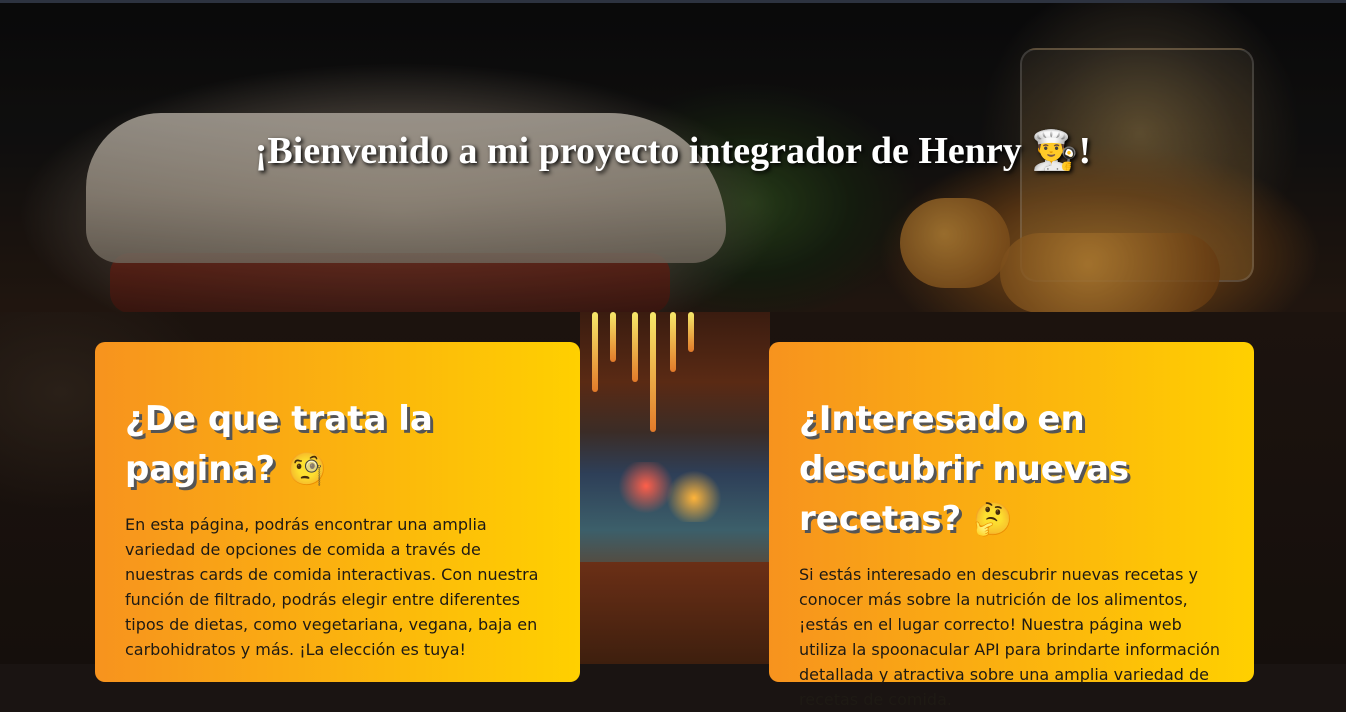 Image resolution: width=1346 pixels, height=712 pixels. I want to click on card-title: ¿De que trata la pagina? 🧐, so click(337, 444).